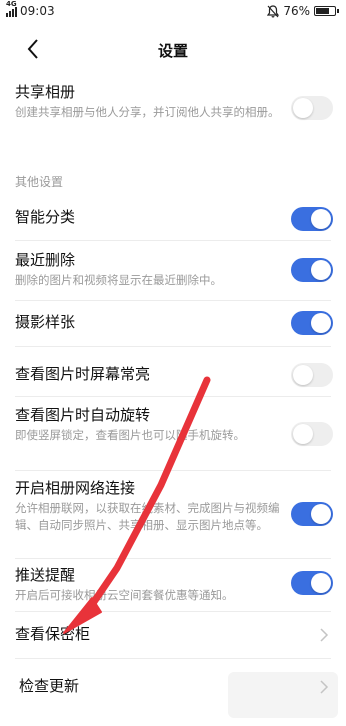  What do you see at coordinates (45, 92) in the screenshot?
I see `setting-title: 共享相册` at bounding box center [45, 92].